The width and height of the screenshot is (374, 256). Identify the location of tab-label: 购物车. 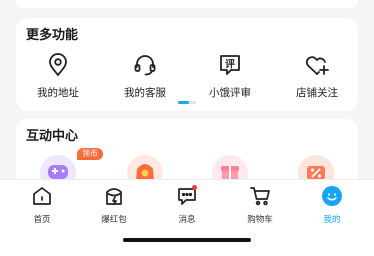
(260, 220).